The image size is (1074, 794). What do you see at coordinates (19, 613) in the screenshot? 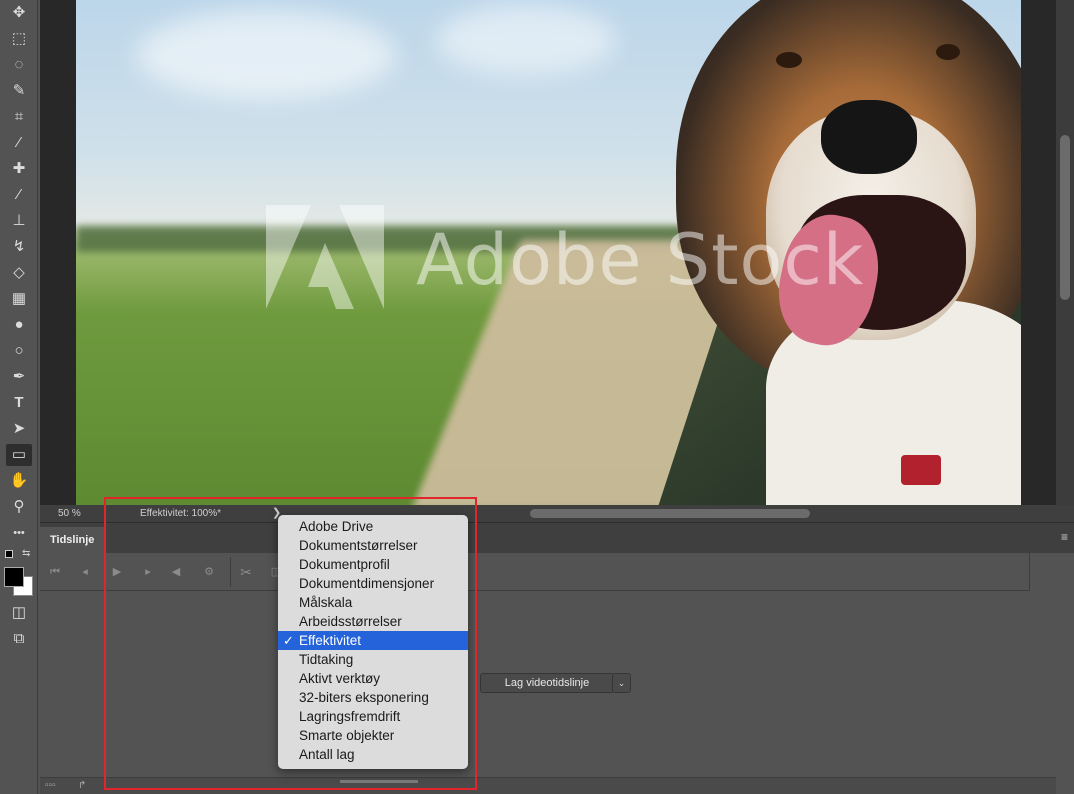
I see `quick-mask-icon: ◫` at bounding box center [19, 613].